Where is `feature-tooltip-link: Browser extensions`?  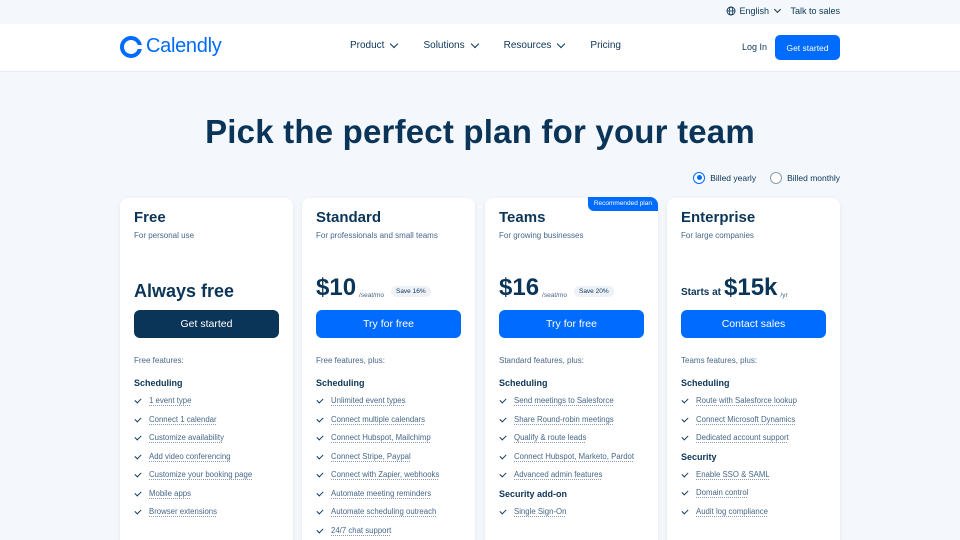
feature-tooltip-link: Browser extensions is located at coordinates (183, 512).